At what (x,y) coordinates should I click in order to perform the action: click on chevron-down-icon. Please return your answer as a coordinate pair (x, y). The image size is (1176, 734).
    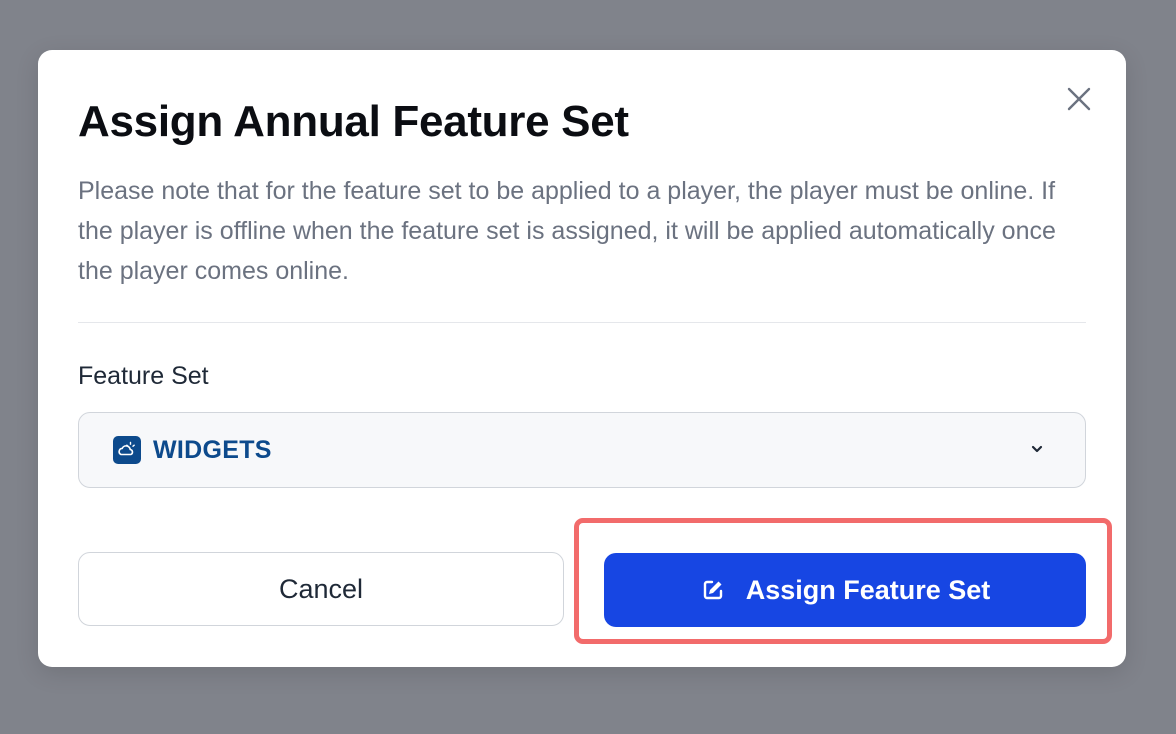
    Looking at the image, I should click on (1037, 449).